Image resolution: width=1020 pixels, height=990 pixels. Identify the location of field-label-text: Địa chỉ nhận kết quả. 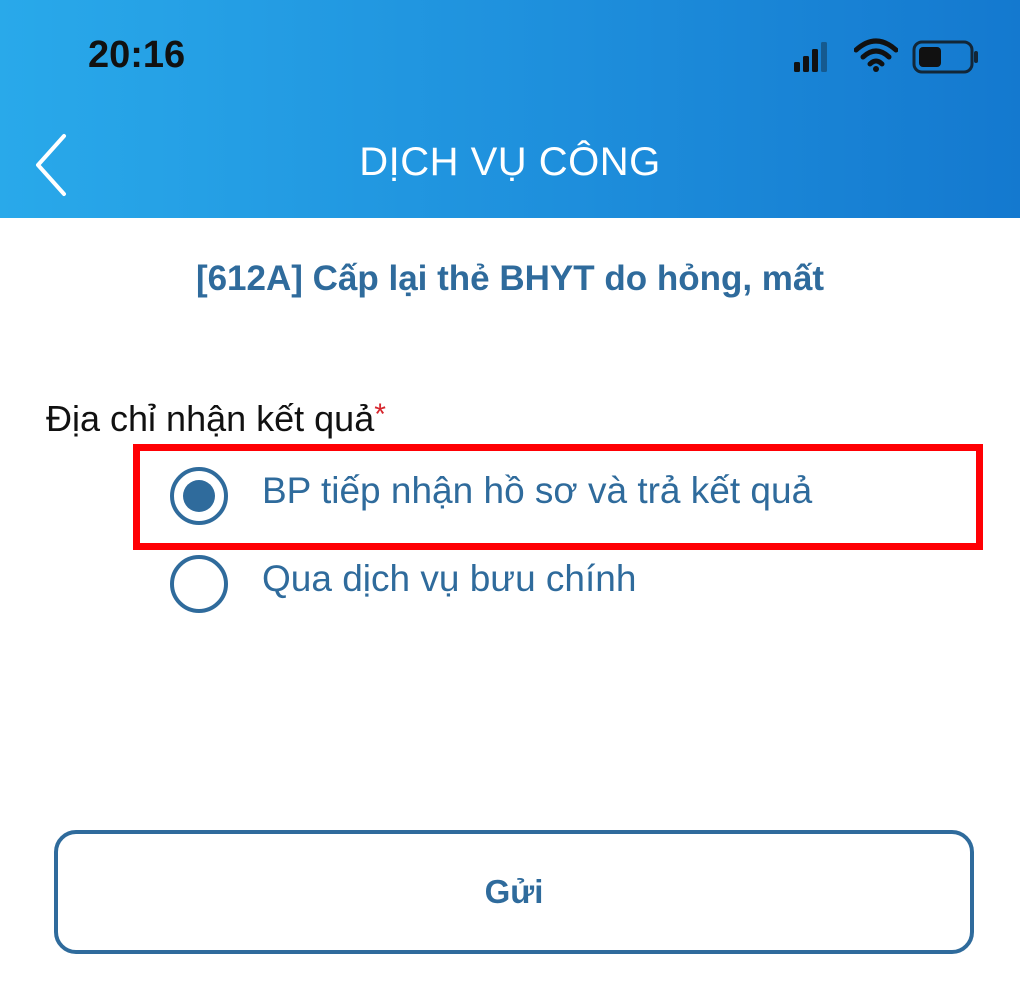
(210, 418).